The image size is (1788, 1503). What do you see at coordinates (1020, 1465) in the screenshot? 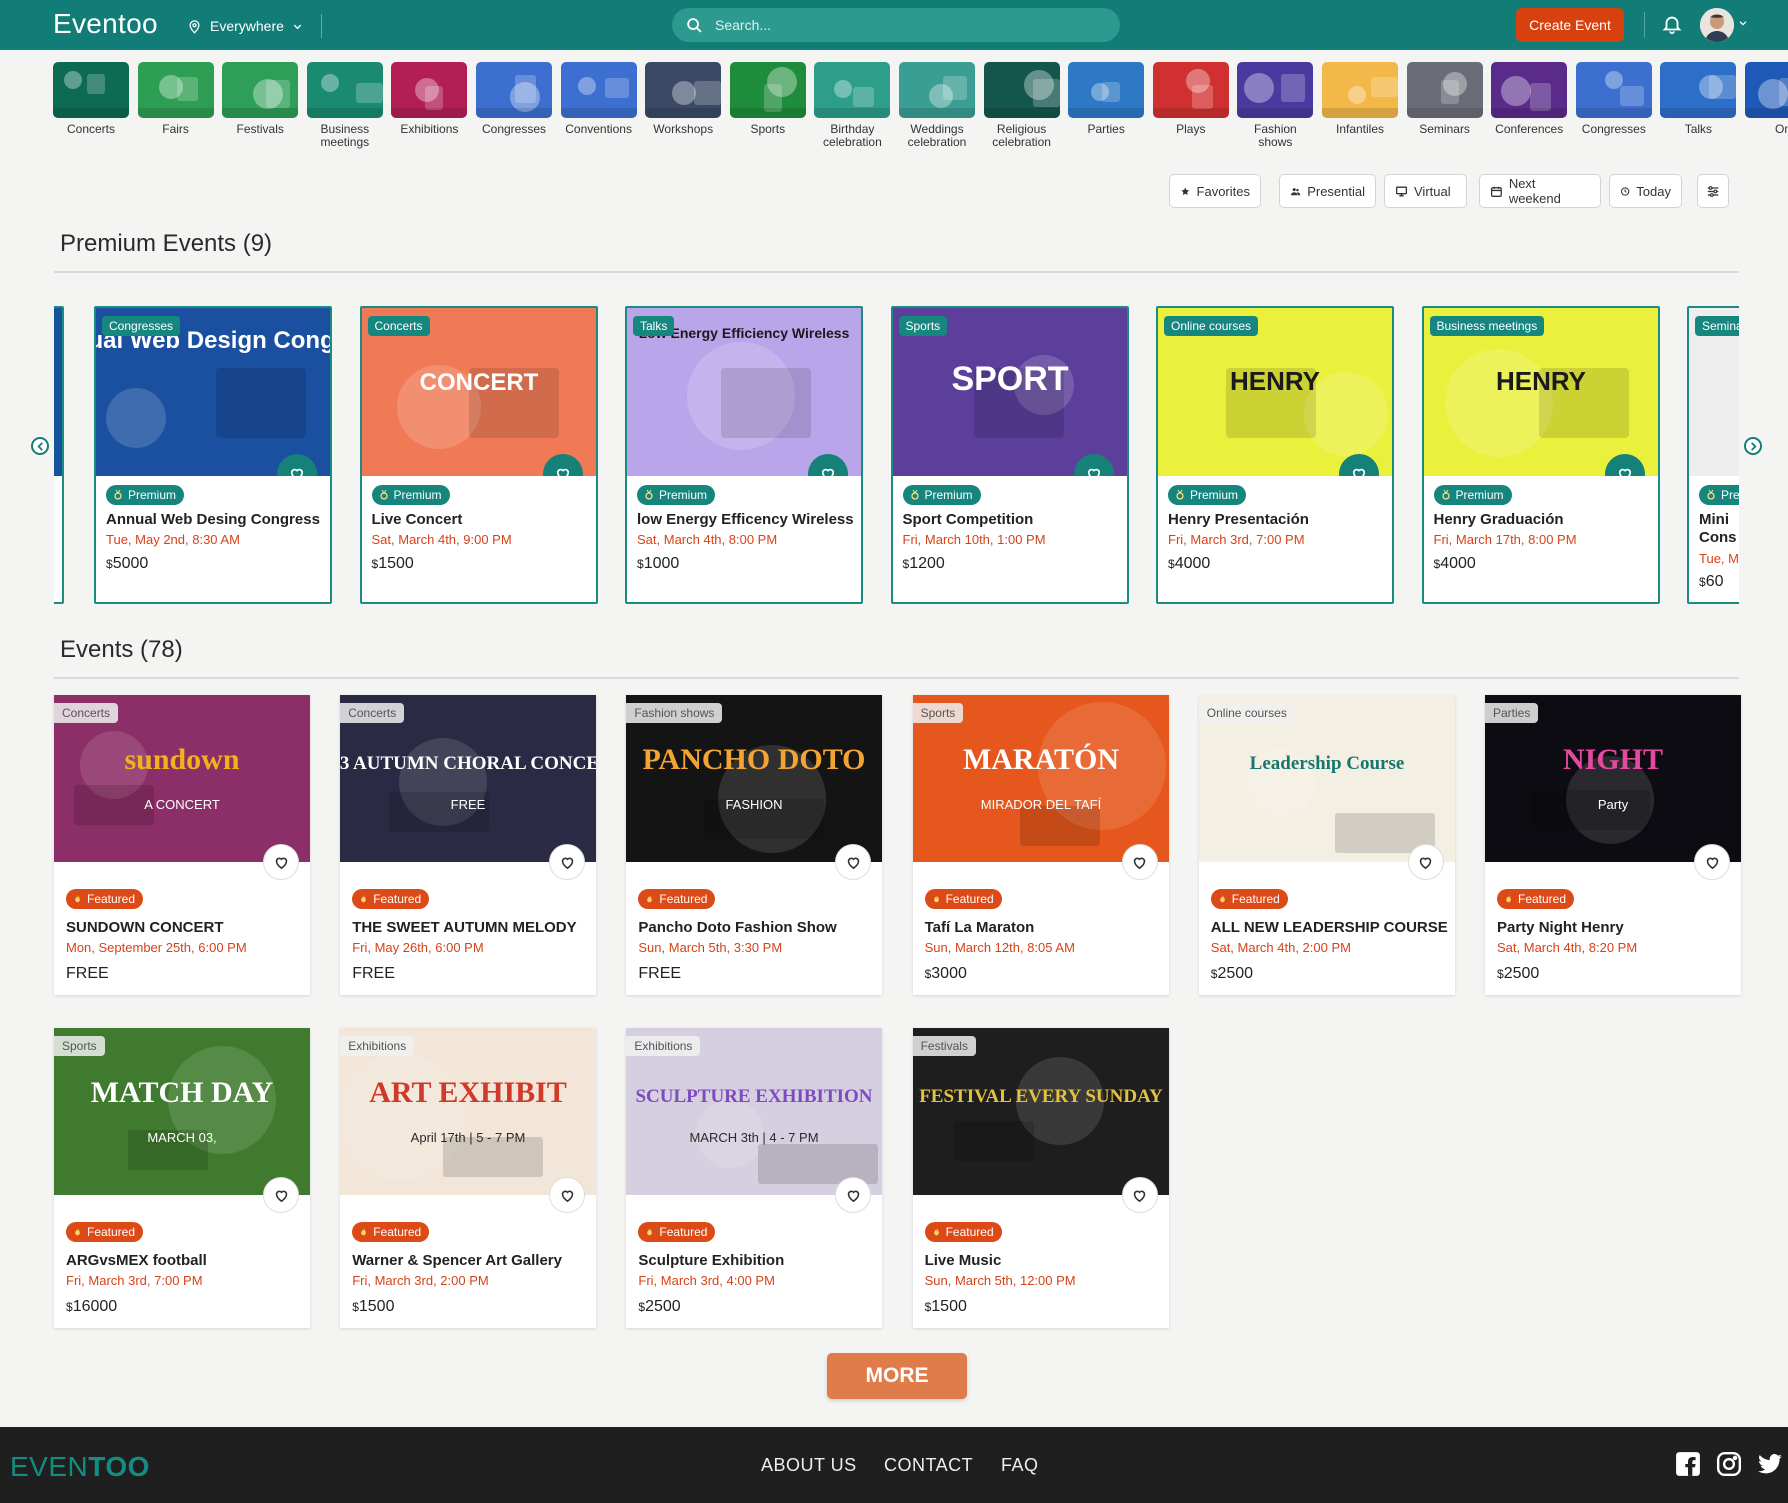
I see `footer-link-faq: FAQ` at bounding box center [1020, 1465].